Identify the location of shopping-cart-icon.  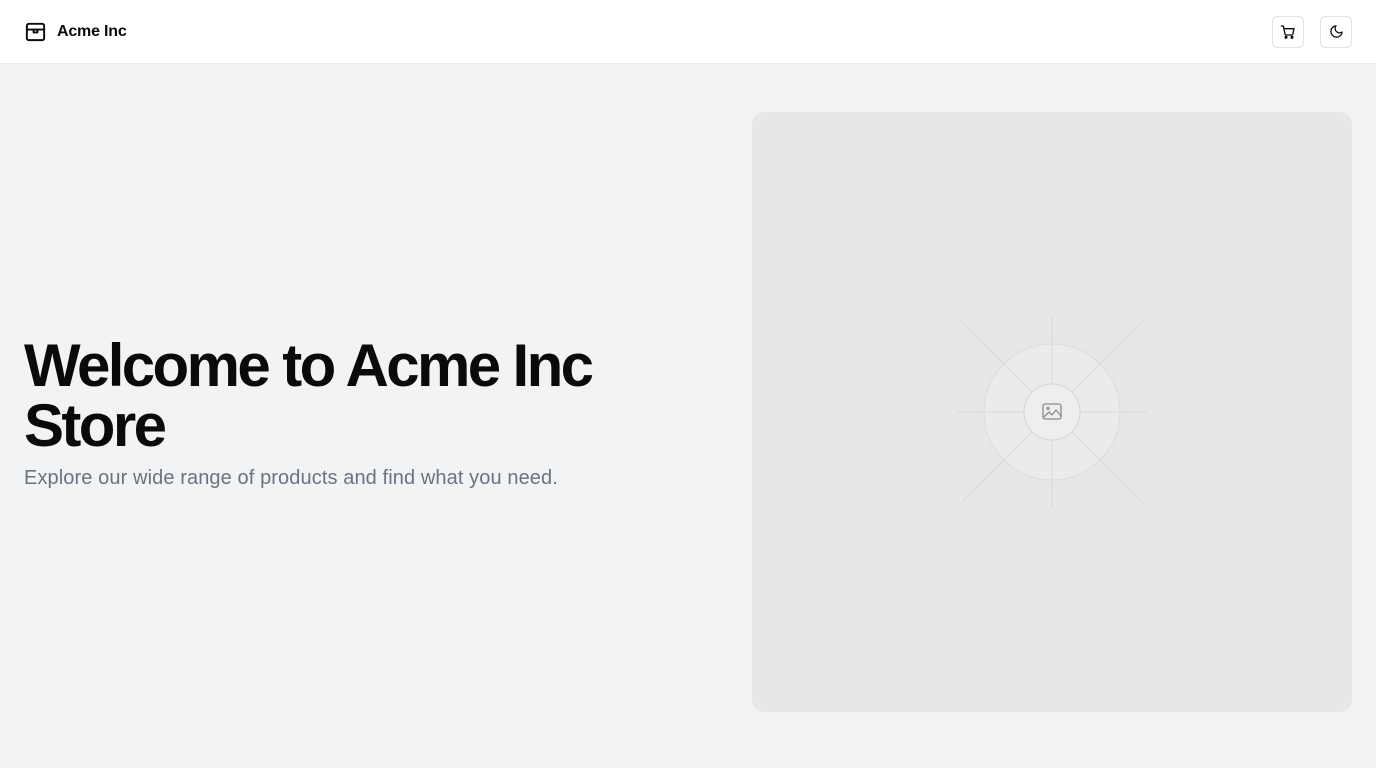
(1288, 32).